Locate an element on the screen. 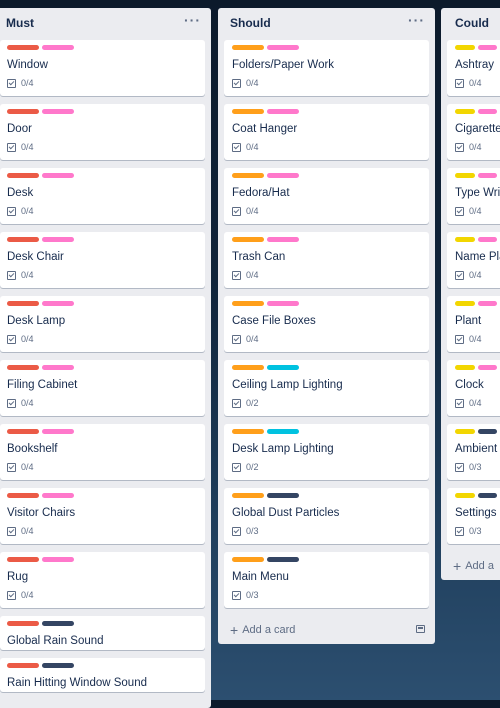 This screenshot has height=708, width=500. card: Plant 0/4 is located at coordinates (473, 324).